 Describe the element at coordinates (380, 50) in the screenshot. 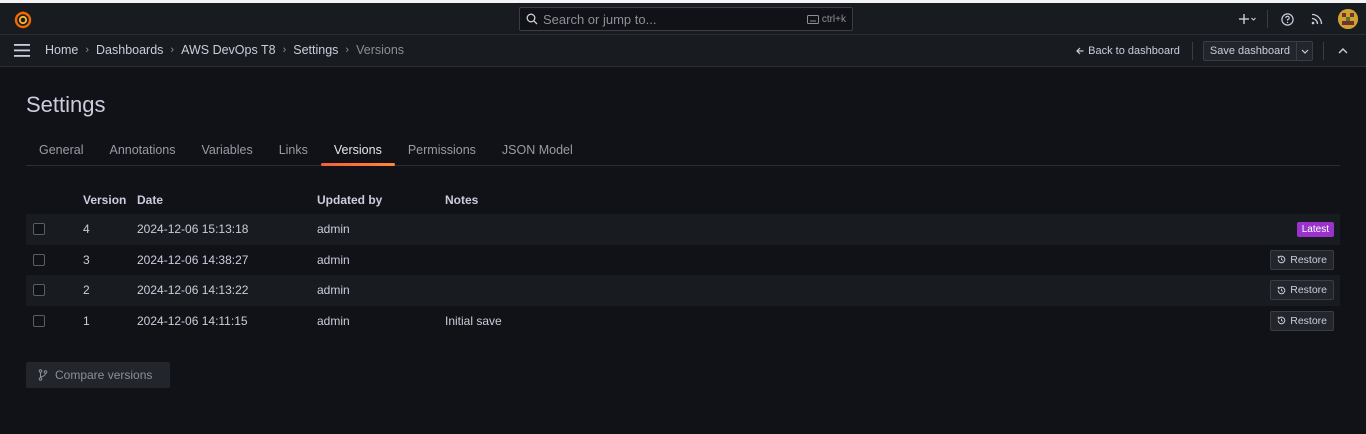

I see `breadcrumb-versions: Versions` at that location.